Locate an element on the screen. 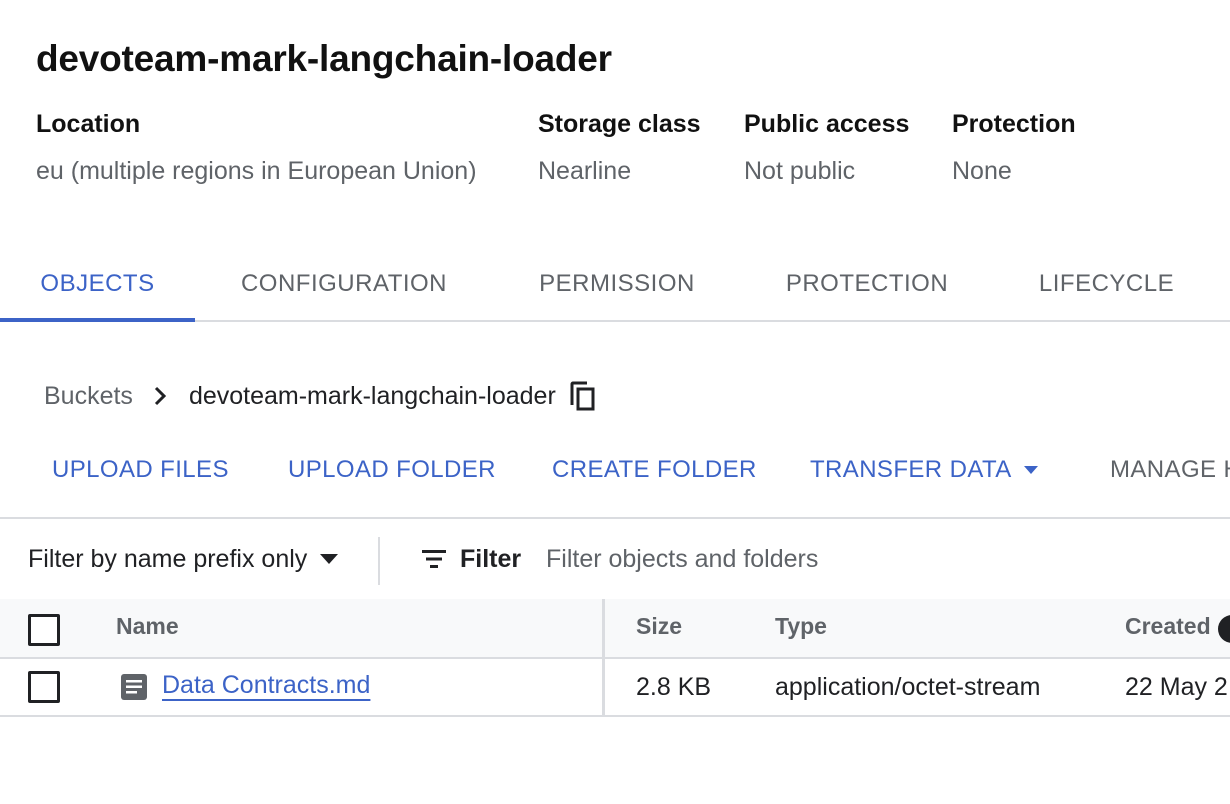 The image size is (1230, 804). bucket-title: devoteam-mark-langchain-loader is located at coordinates (324, 58).